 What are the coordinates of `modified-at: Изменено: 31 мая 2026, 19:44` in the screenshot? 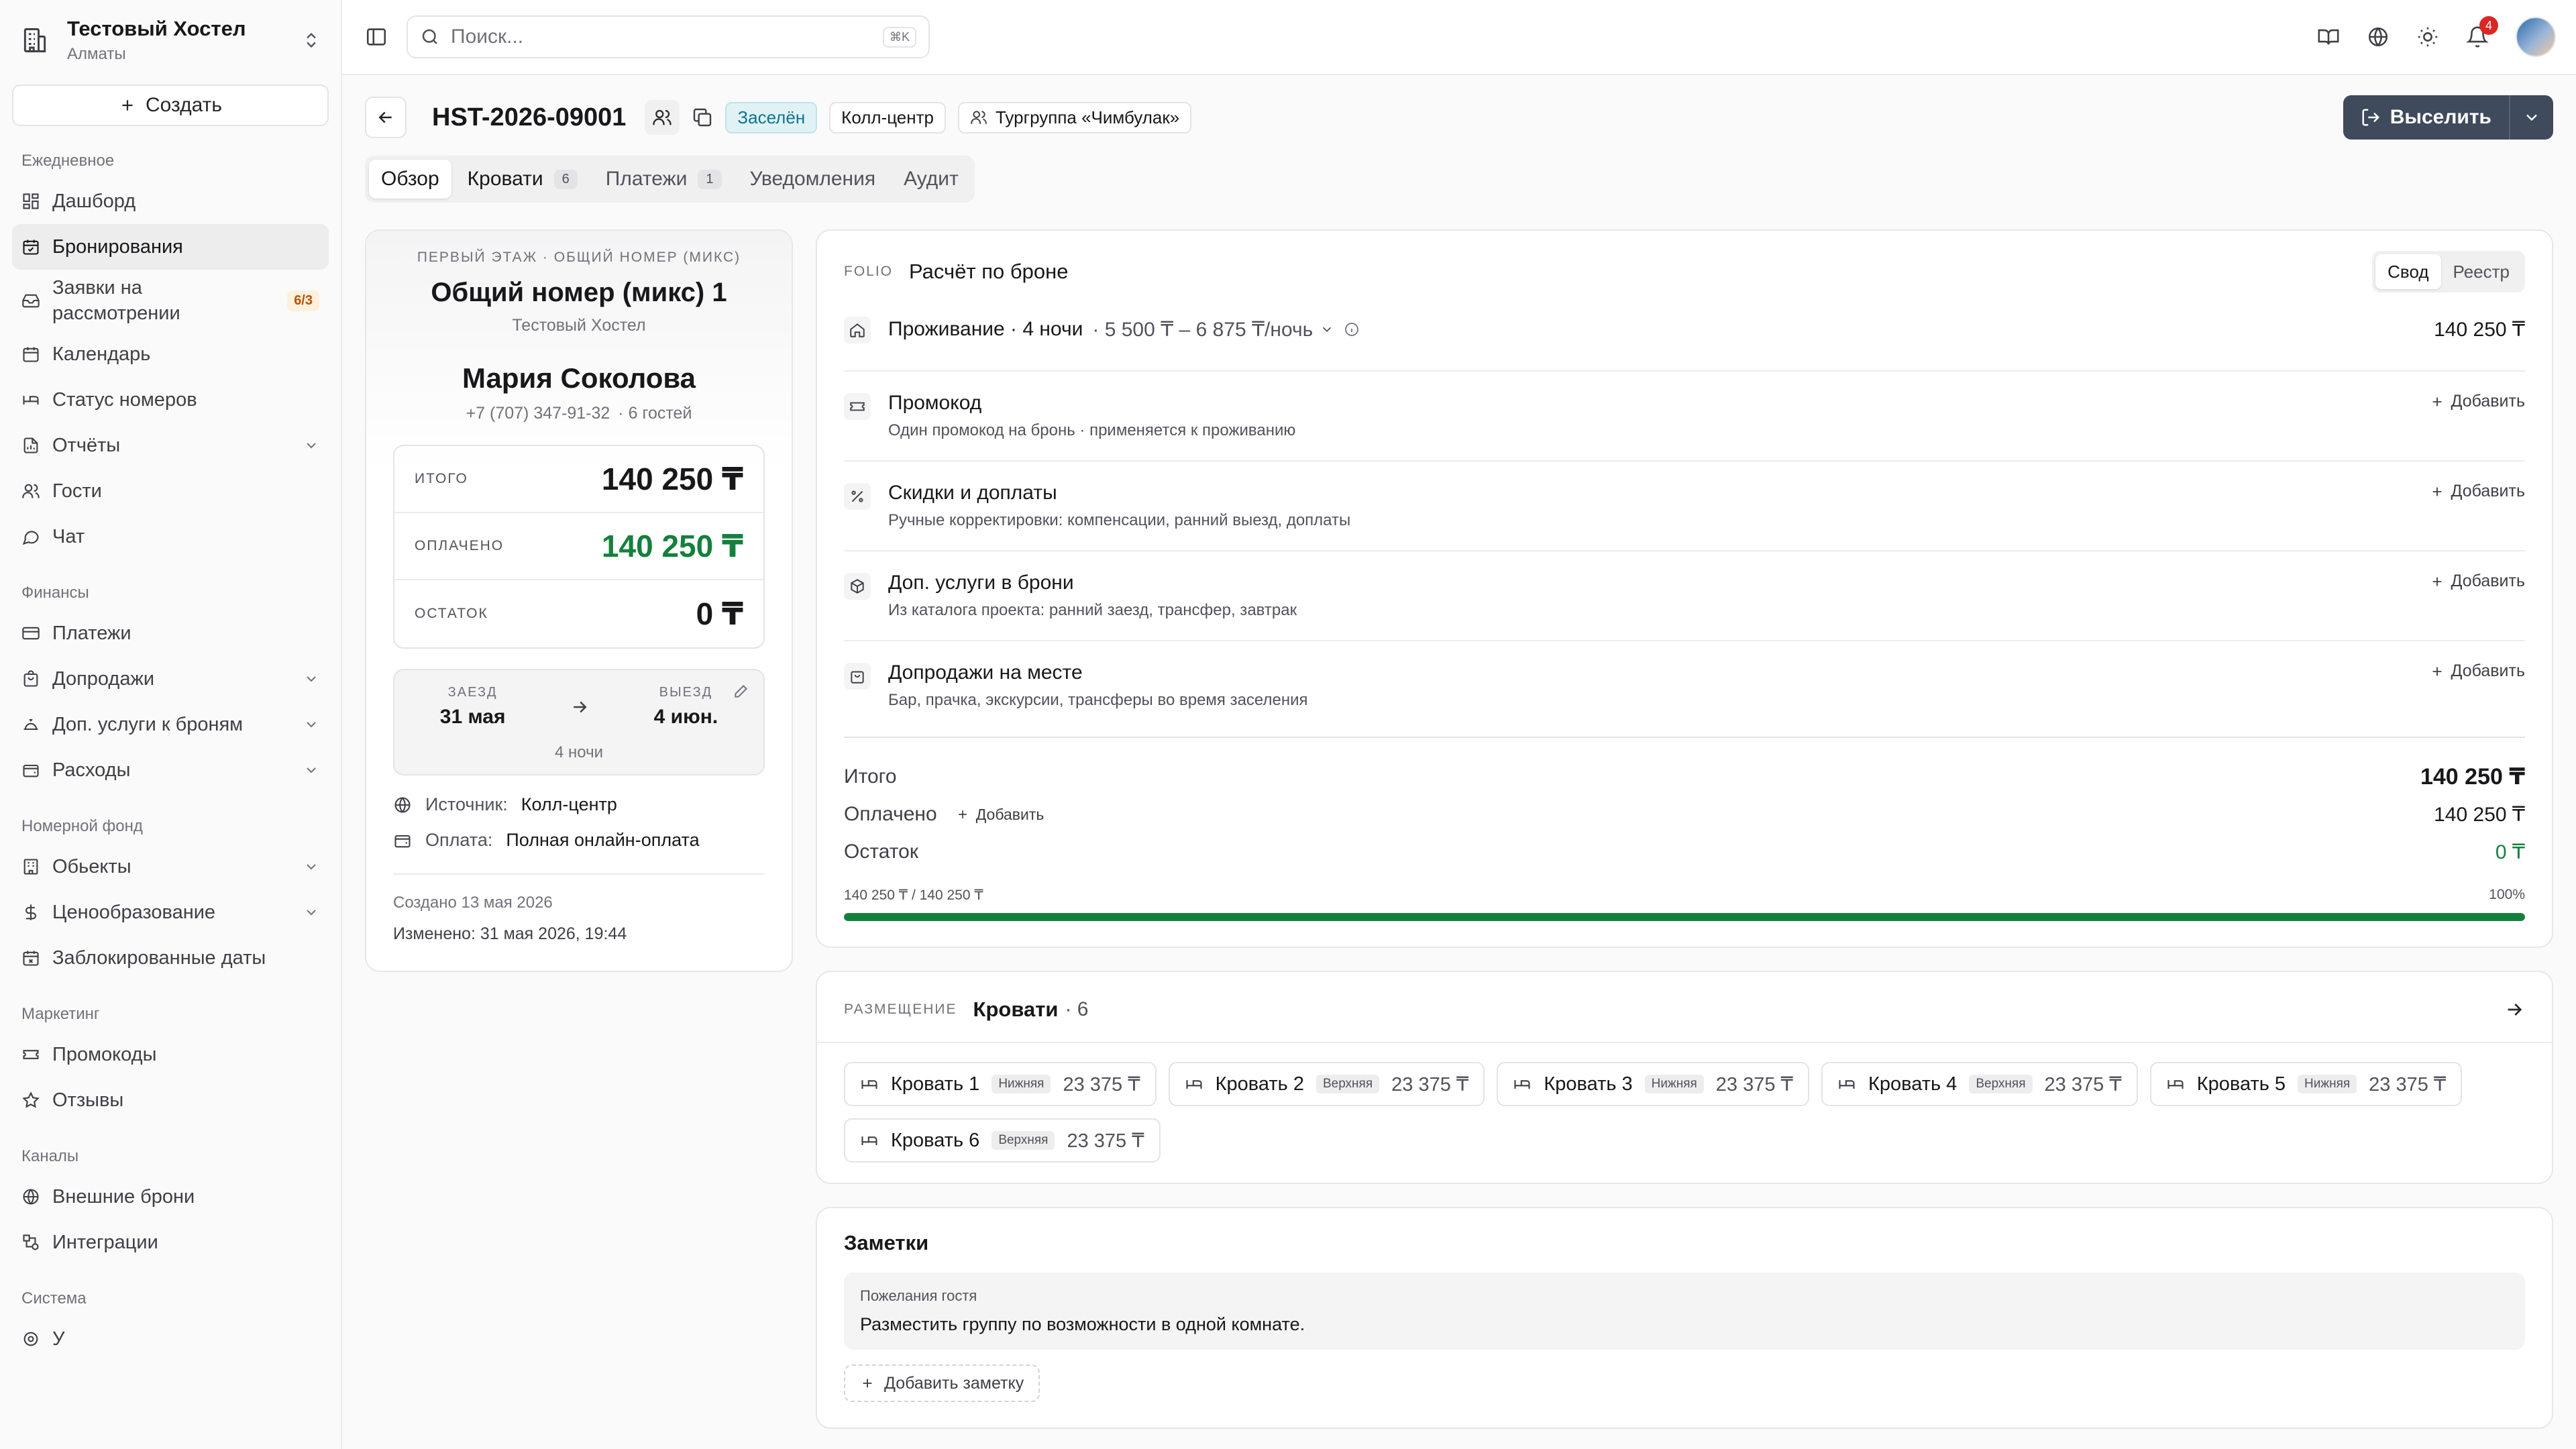 It's located at (510, 933).